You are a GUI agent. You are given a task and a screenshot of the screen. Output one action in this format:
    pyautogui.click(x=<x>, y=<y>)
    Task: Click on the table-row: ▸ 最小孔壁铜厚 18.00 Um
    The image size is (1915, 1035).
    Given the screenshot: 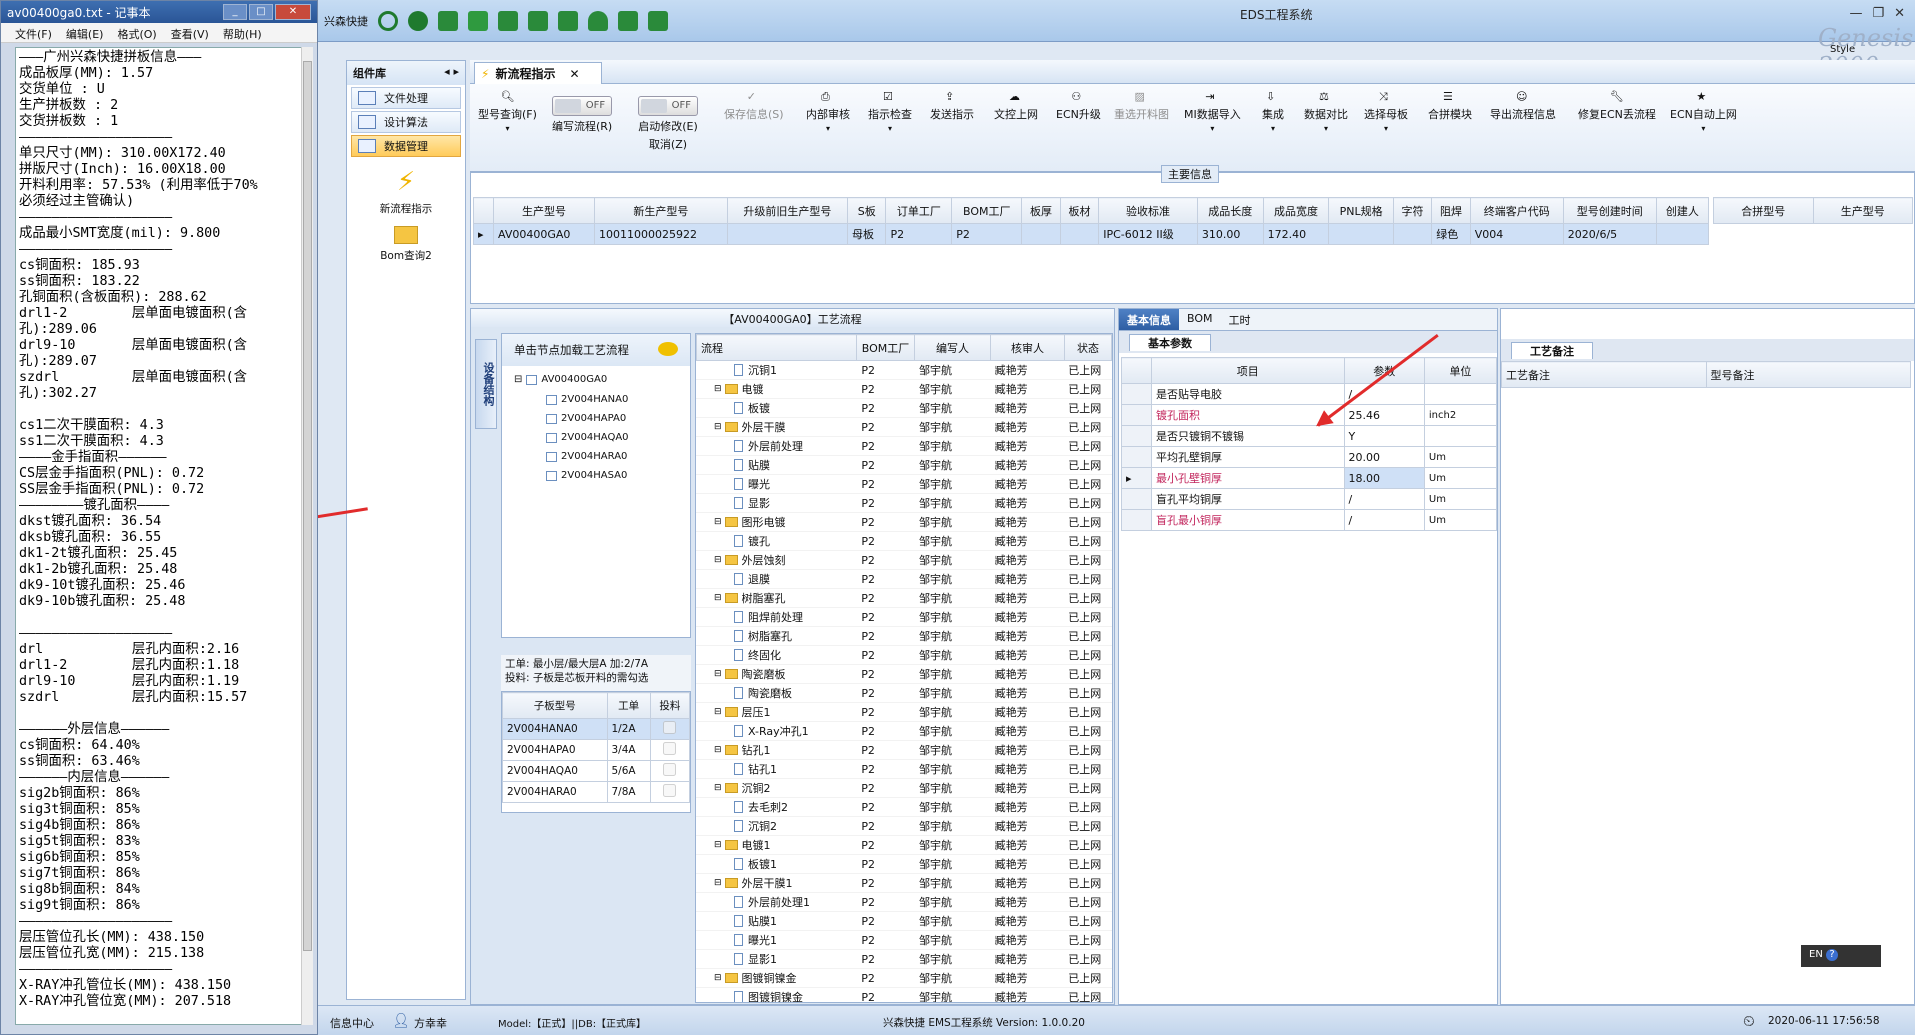 What is the action you would take?
    pyautogui.click(x=1309, y=478)
    